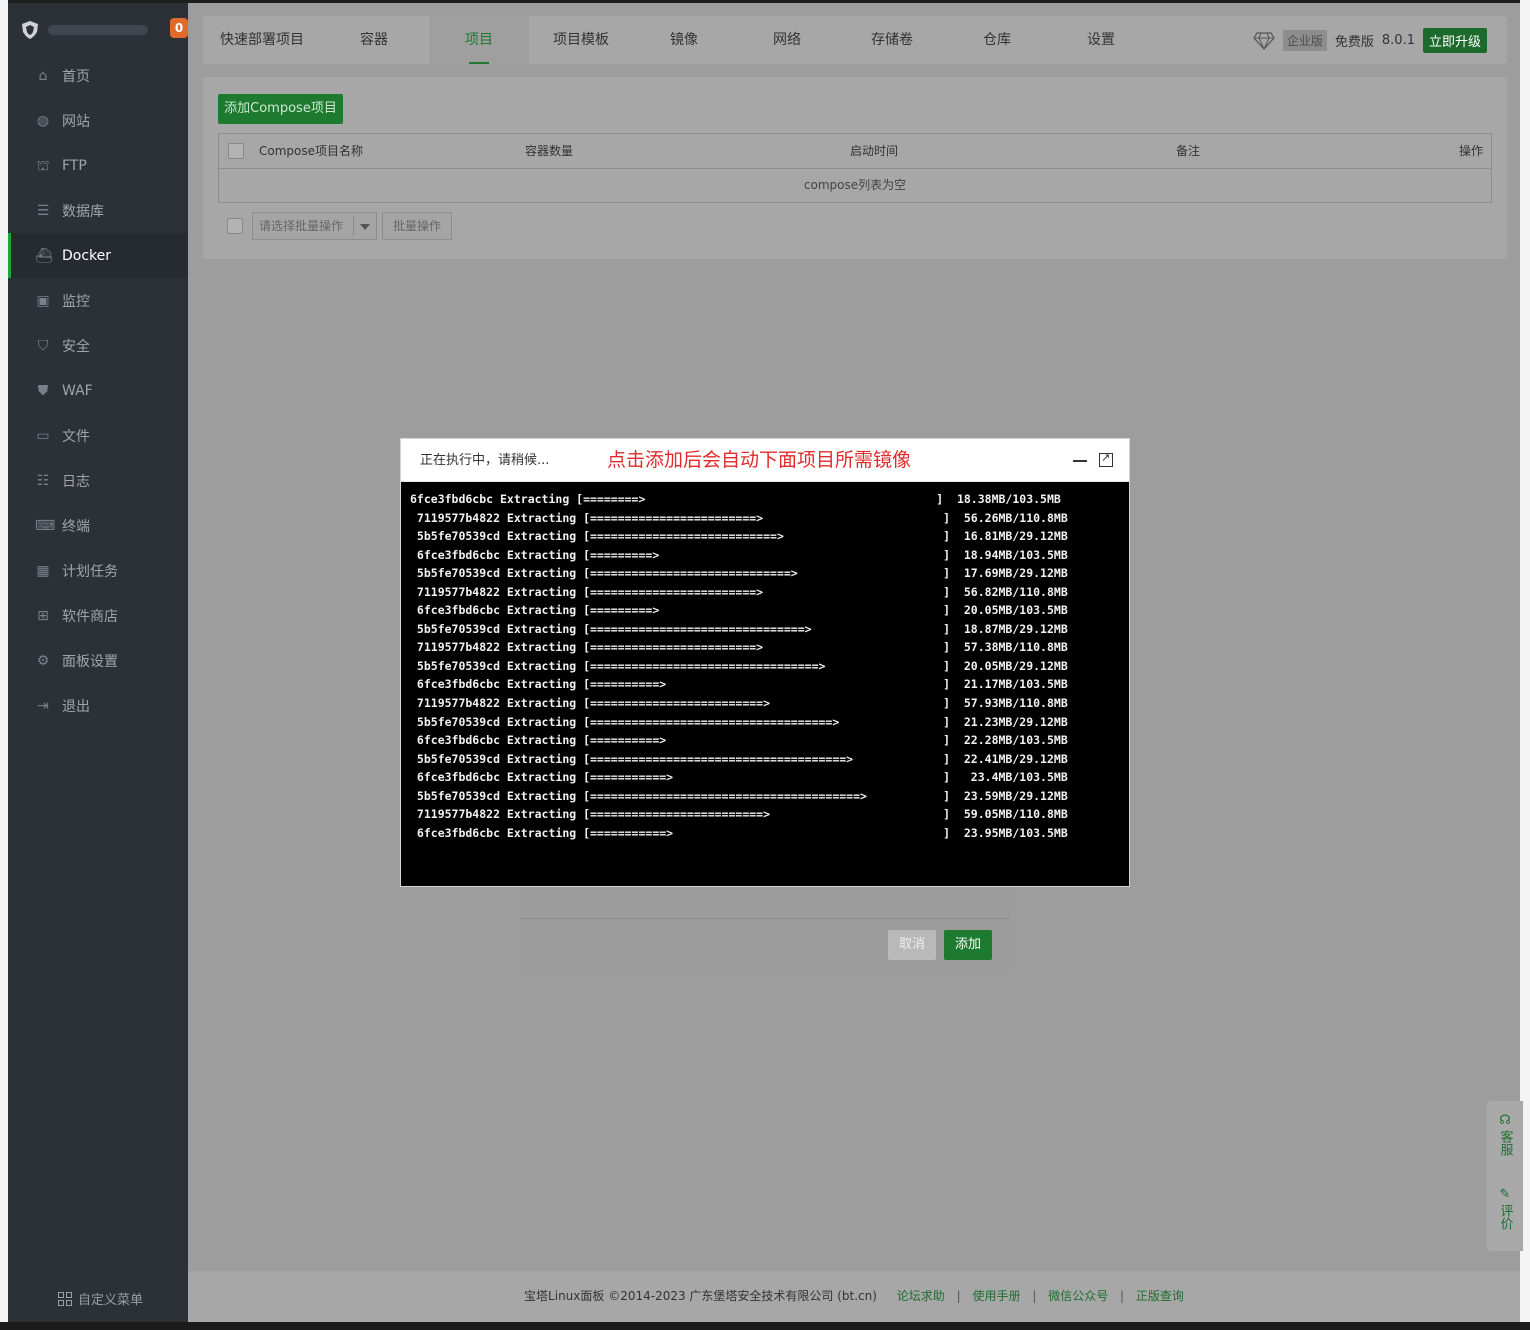  Describe the element at coordinates (1160, 1296) in the screenshot. I see `footer-link-license: 正版查询` at that location.